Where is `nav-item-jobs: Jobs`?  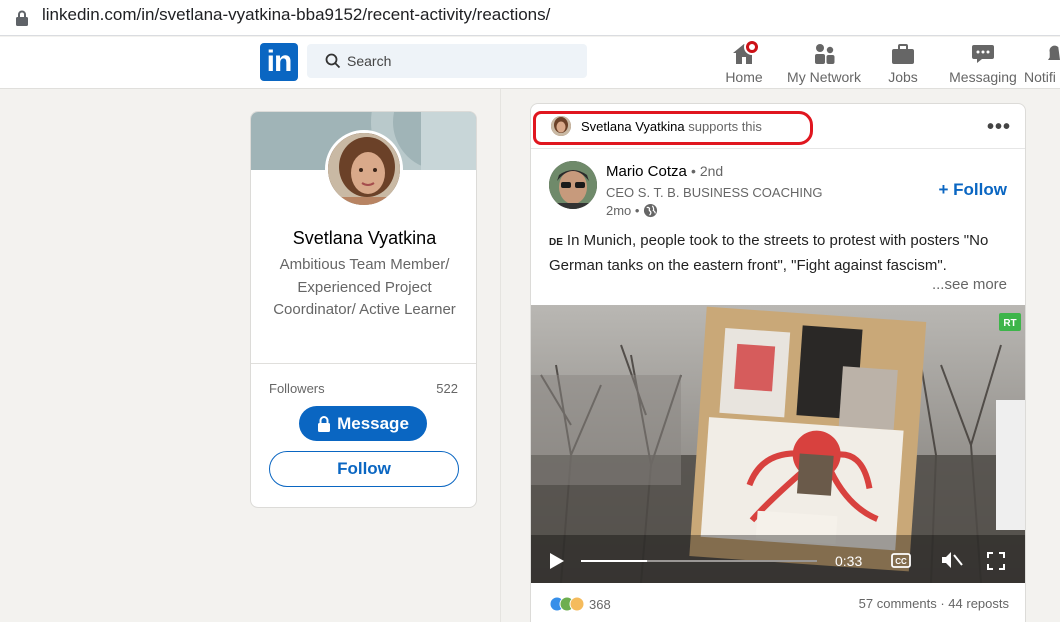 nav-item-jobs: Jobs is located at coordinates (903, 63).